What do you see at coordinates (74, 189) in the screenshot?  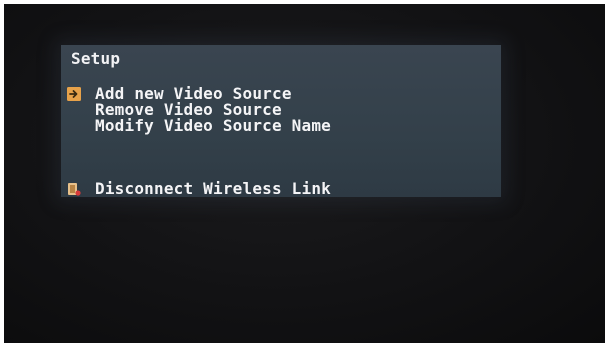 I see `door-exit-icon` at bounding box center [74, 189].